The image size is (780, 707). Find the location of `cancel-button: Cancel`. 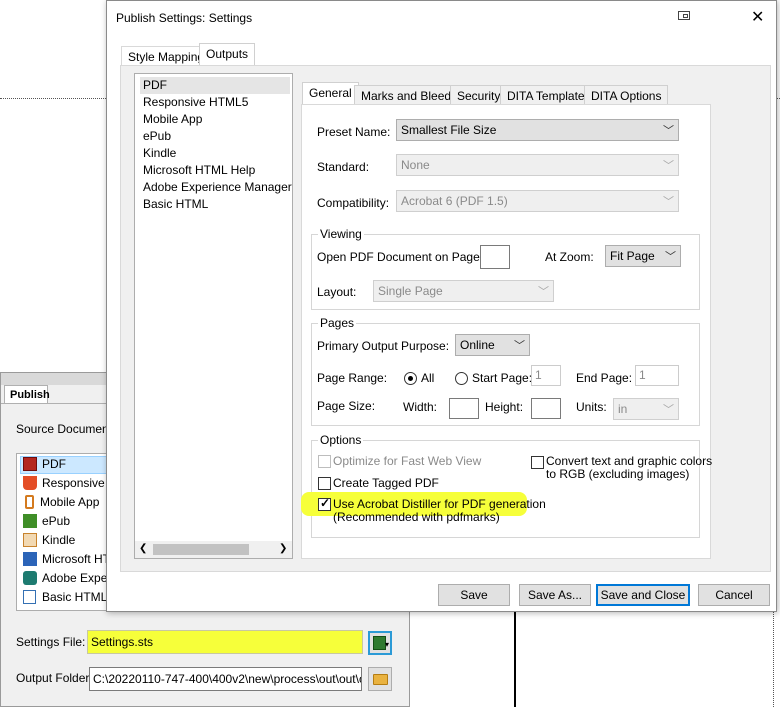

cancel-button: Cancel is located at coordinates (734, 595).